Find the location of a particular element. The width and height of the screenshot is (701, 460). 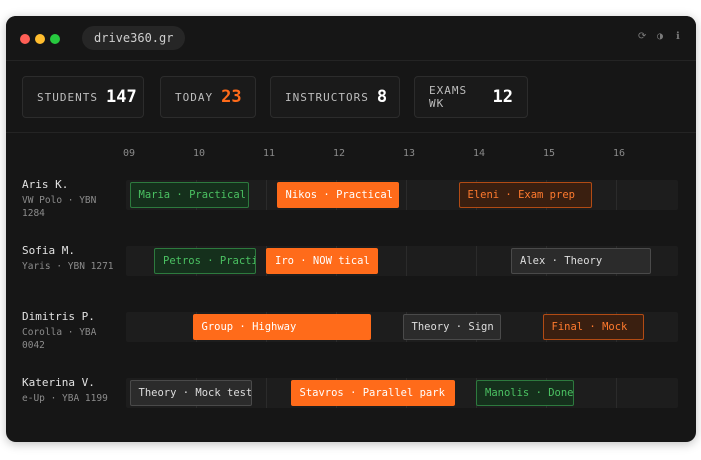

lesson-block: Maria · Practical is located at coordinates (189, 195).